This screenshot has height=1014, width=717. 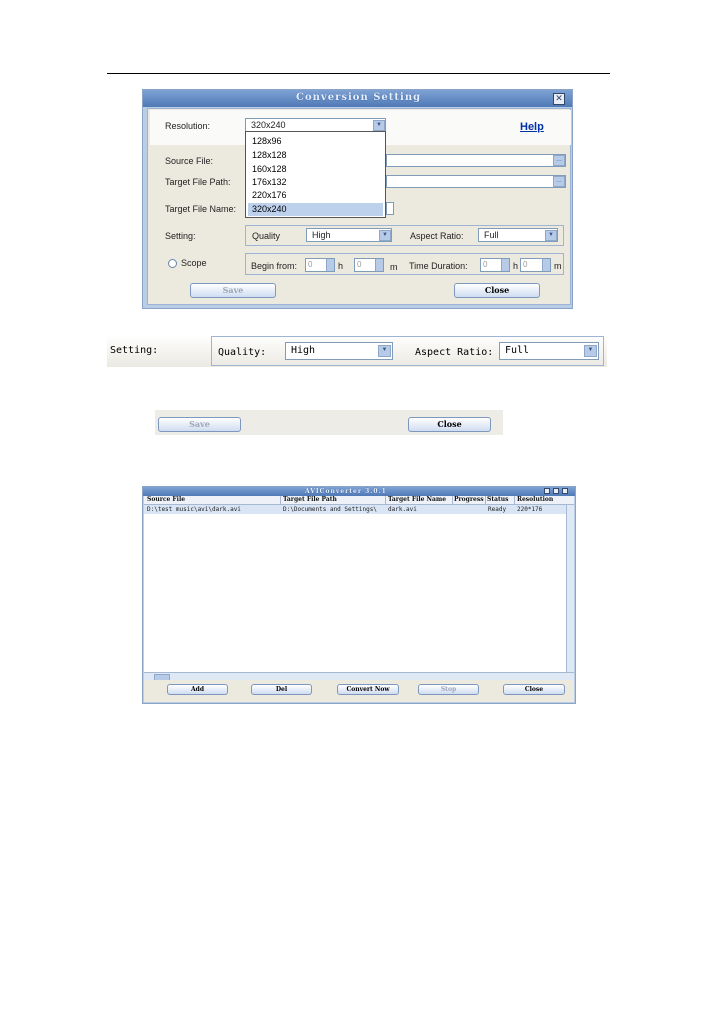 I want to click on duration-hours-value: 0, so click(x=485, y=264).